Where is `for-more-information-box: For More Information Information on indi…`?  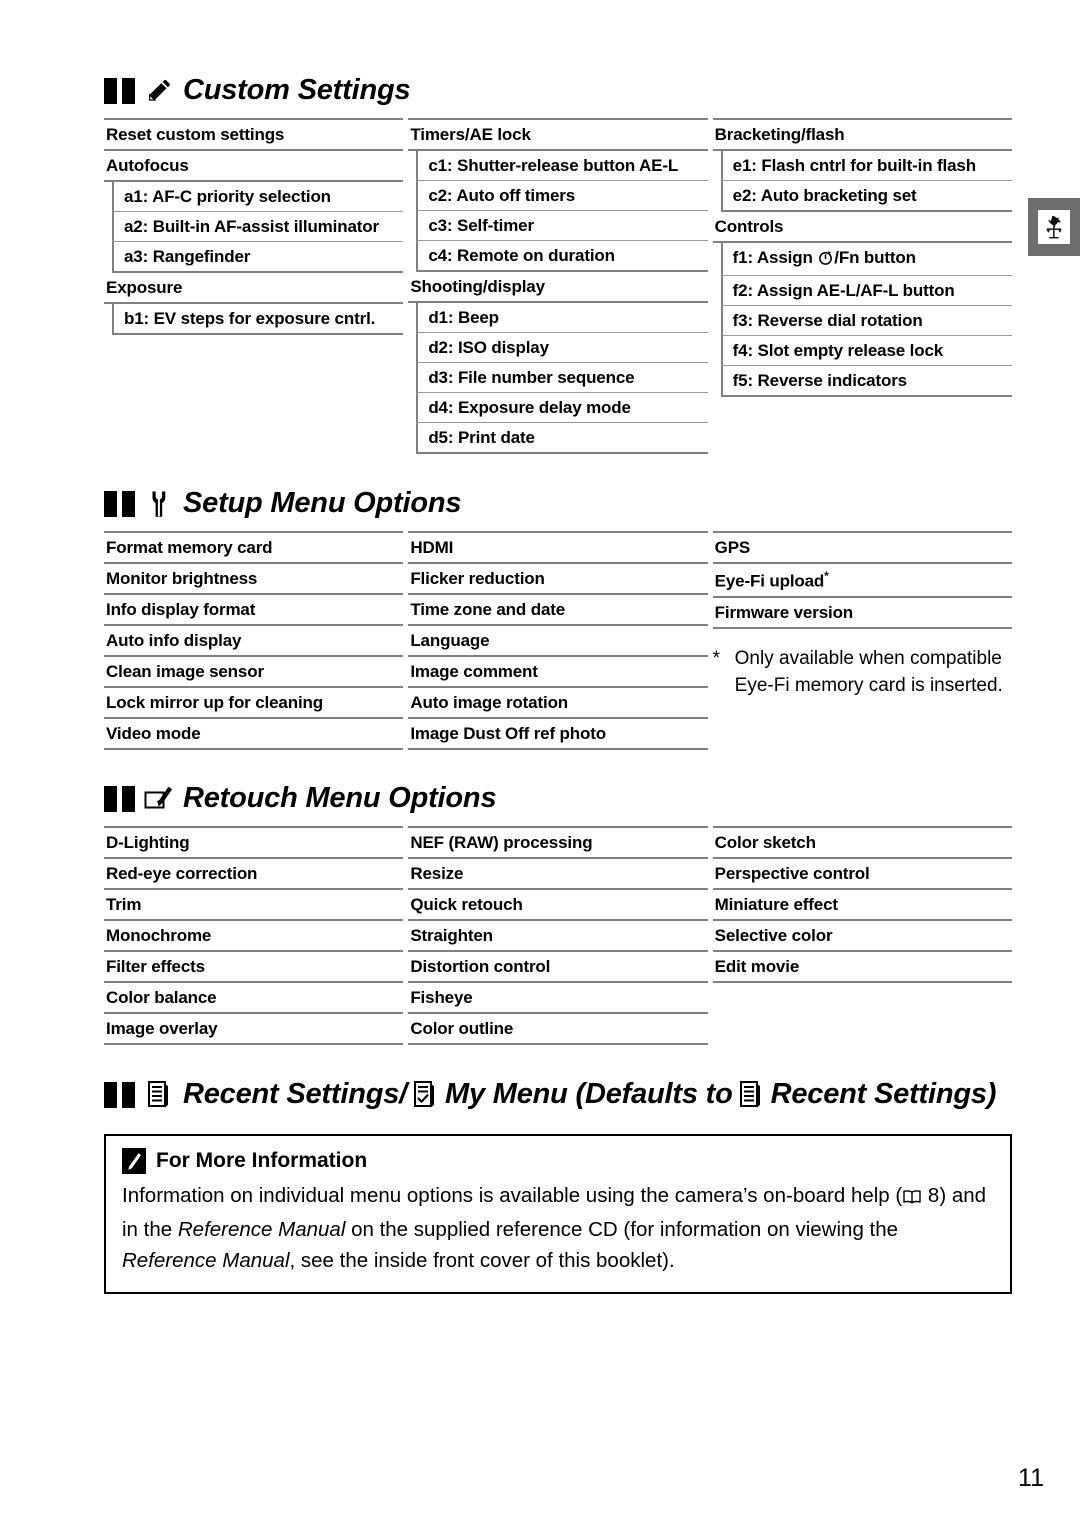
for-more-information-box: For More Information Information on indi… is located at coordinates (558, 1214).